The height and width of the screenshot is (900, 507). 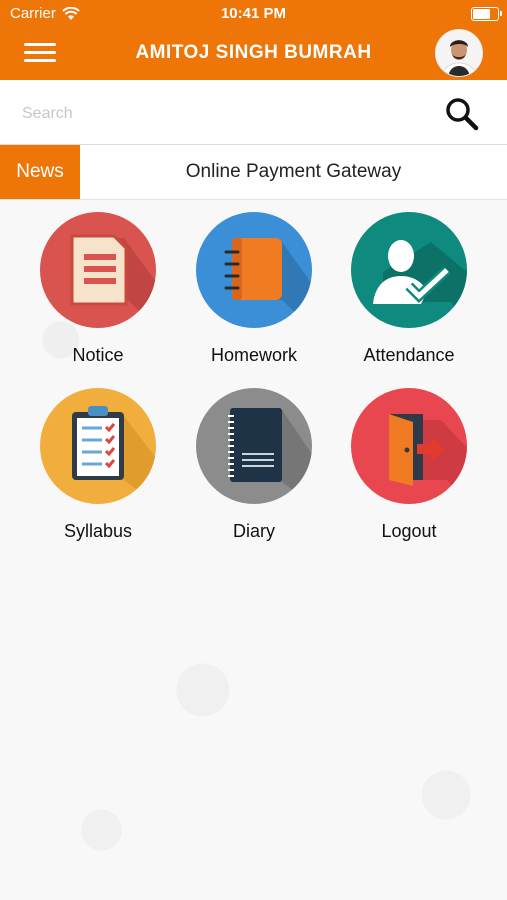 I want to click on tile-logout: Logout, so click(x=409, y=465).